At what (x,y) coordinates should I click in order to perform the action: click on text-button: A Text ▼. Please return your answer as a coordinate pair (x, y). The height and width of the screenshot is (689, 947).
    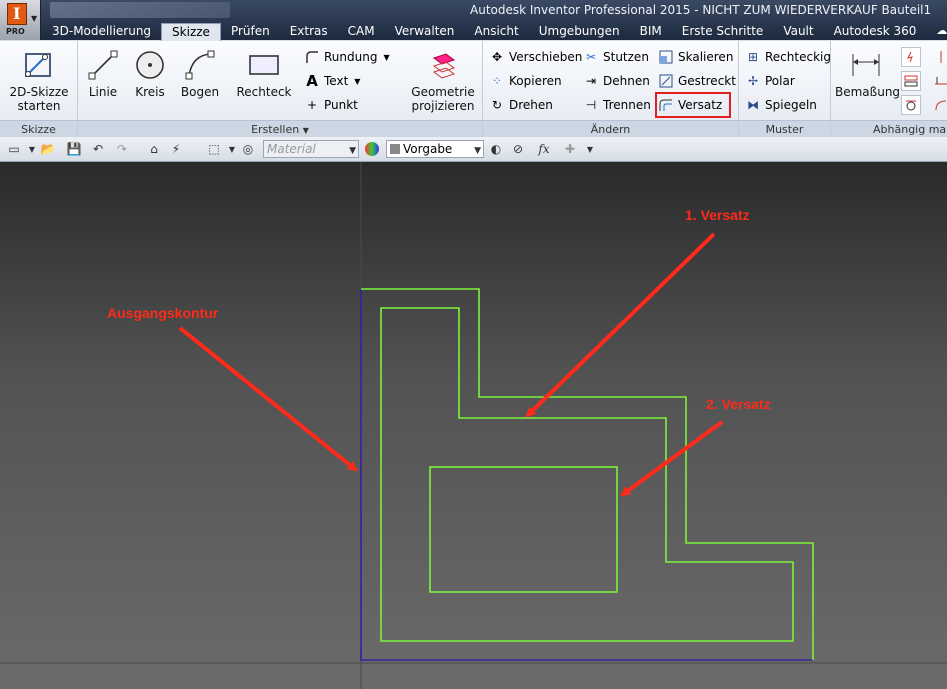
    Looking at the image, I should click on (332, 81).